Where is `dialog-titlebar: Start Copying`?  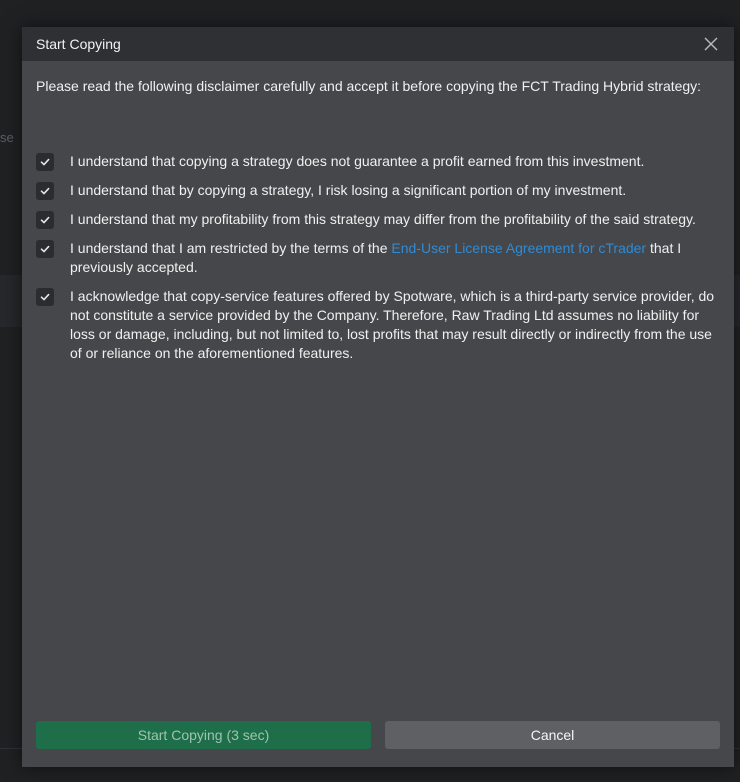
dialog-titlebar: Start Copying is located at coordinates (378, 44).